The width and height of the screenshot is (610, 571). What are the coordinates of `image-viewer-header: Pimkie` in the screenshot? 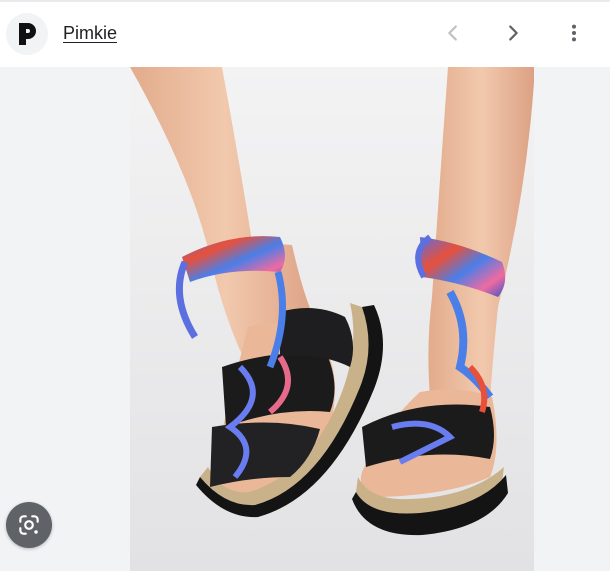 It's located at (305, 34).